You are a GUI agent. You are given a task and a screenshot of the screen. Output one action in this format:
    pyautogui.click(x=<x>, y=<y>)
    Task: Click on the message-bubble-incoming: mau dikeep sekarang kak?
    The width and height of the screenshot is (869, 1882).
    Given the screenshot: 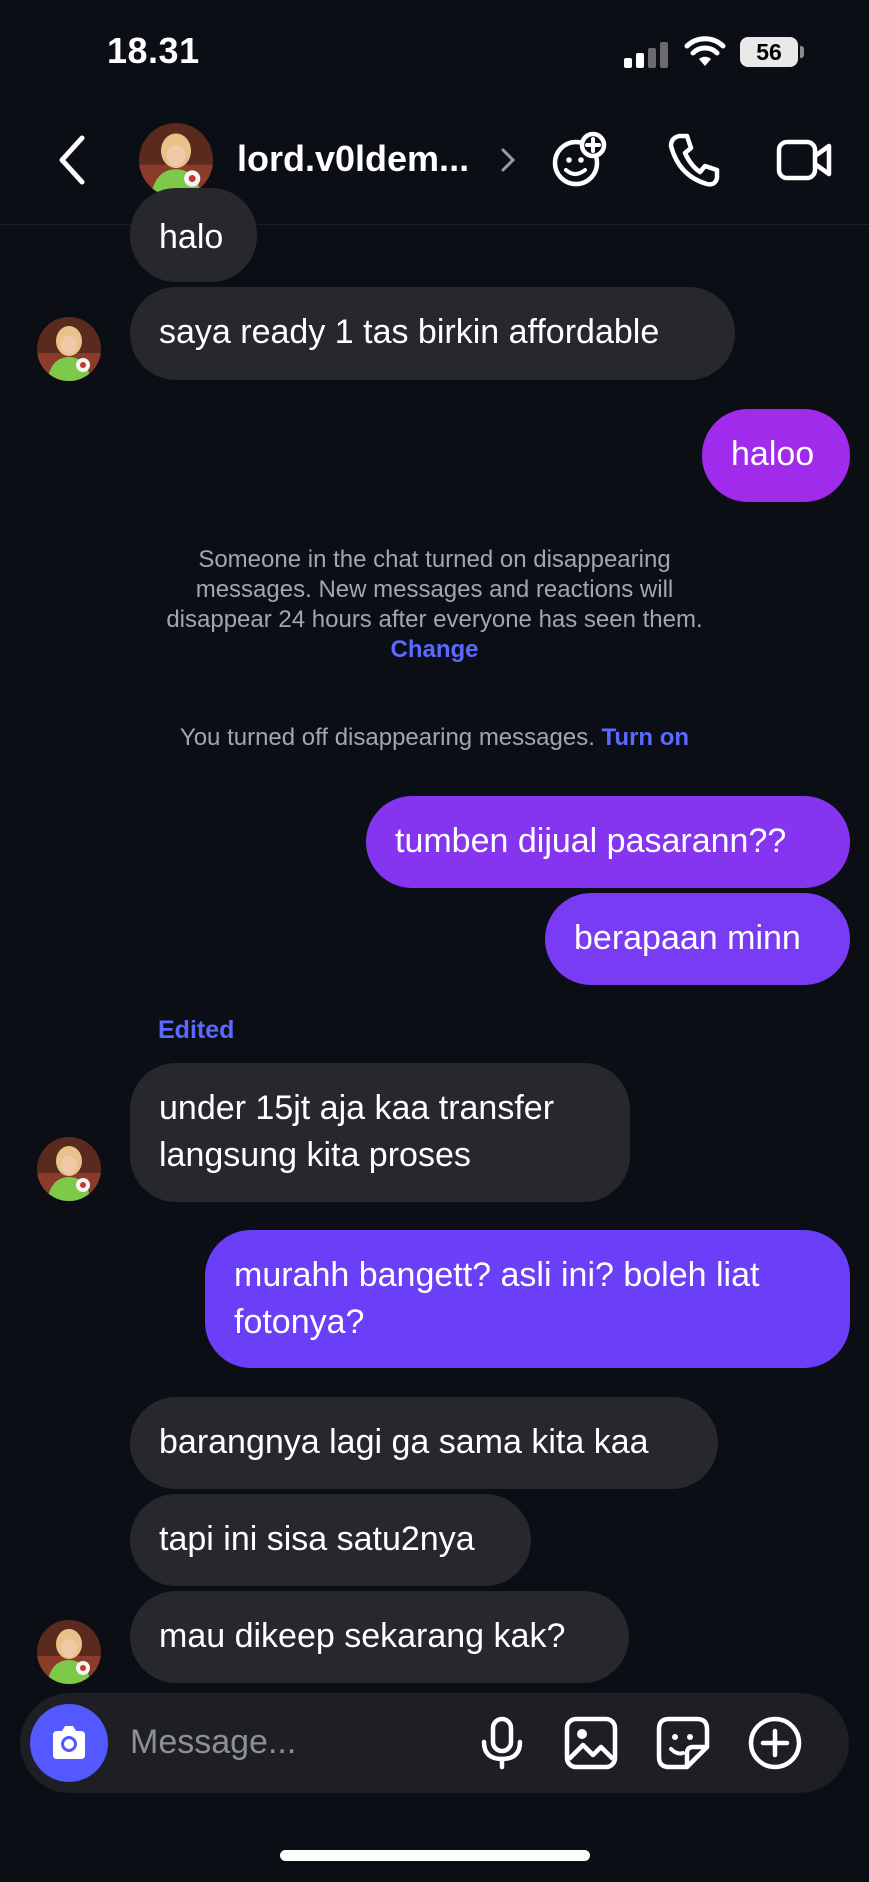 What is the action you would take?
    pyautogui.click(x=379, y=1637)
    